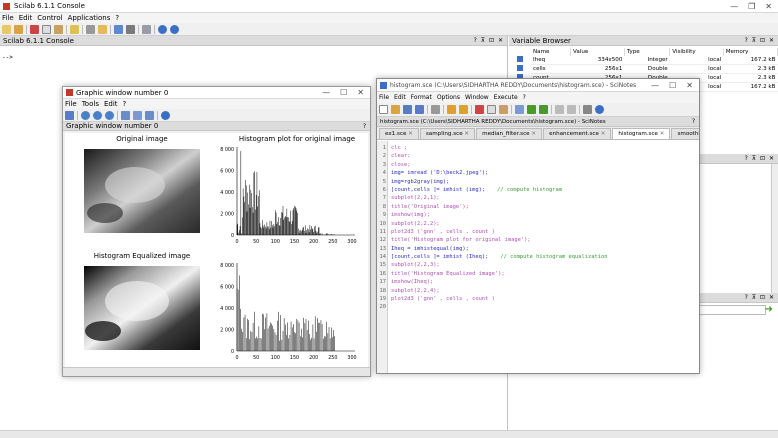  I want to click on sn-help-icon, so click(599, 109).